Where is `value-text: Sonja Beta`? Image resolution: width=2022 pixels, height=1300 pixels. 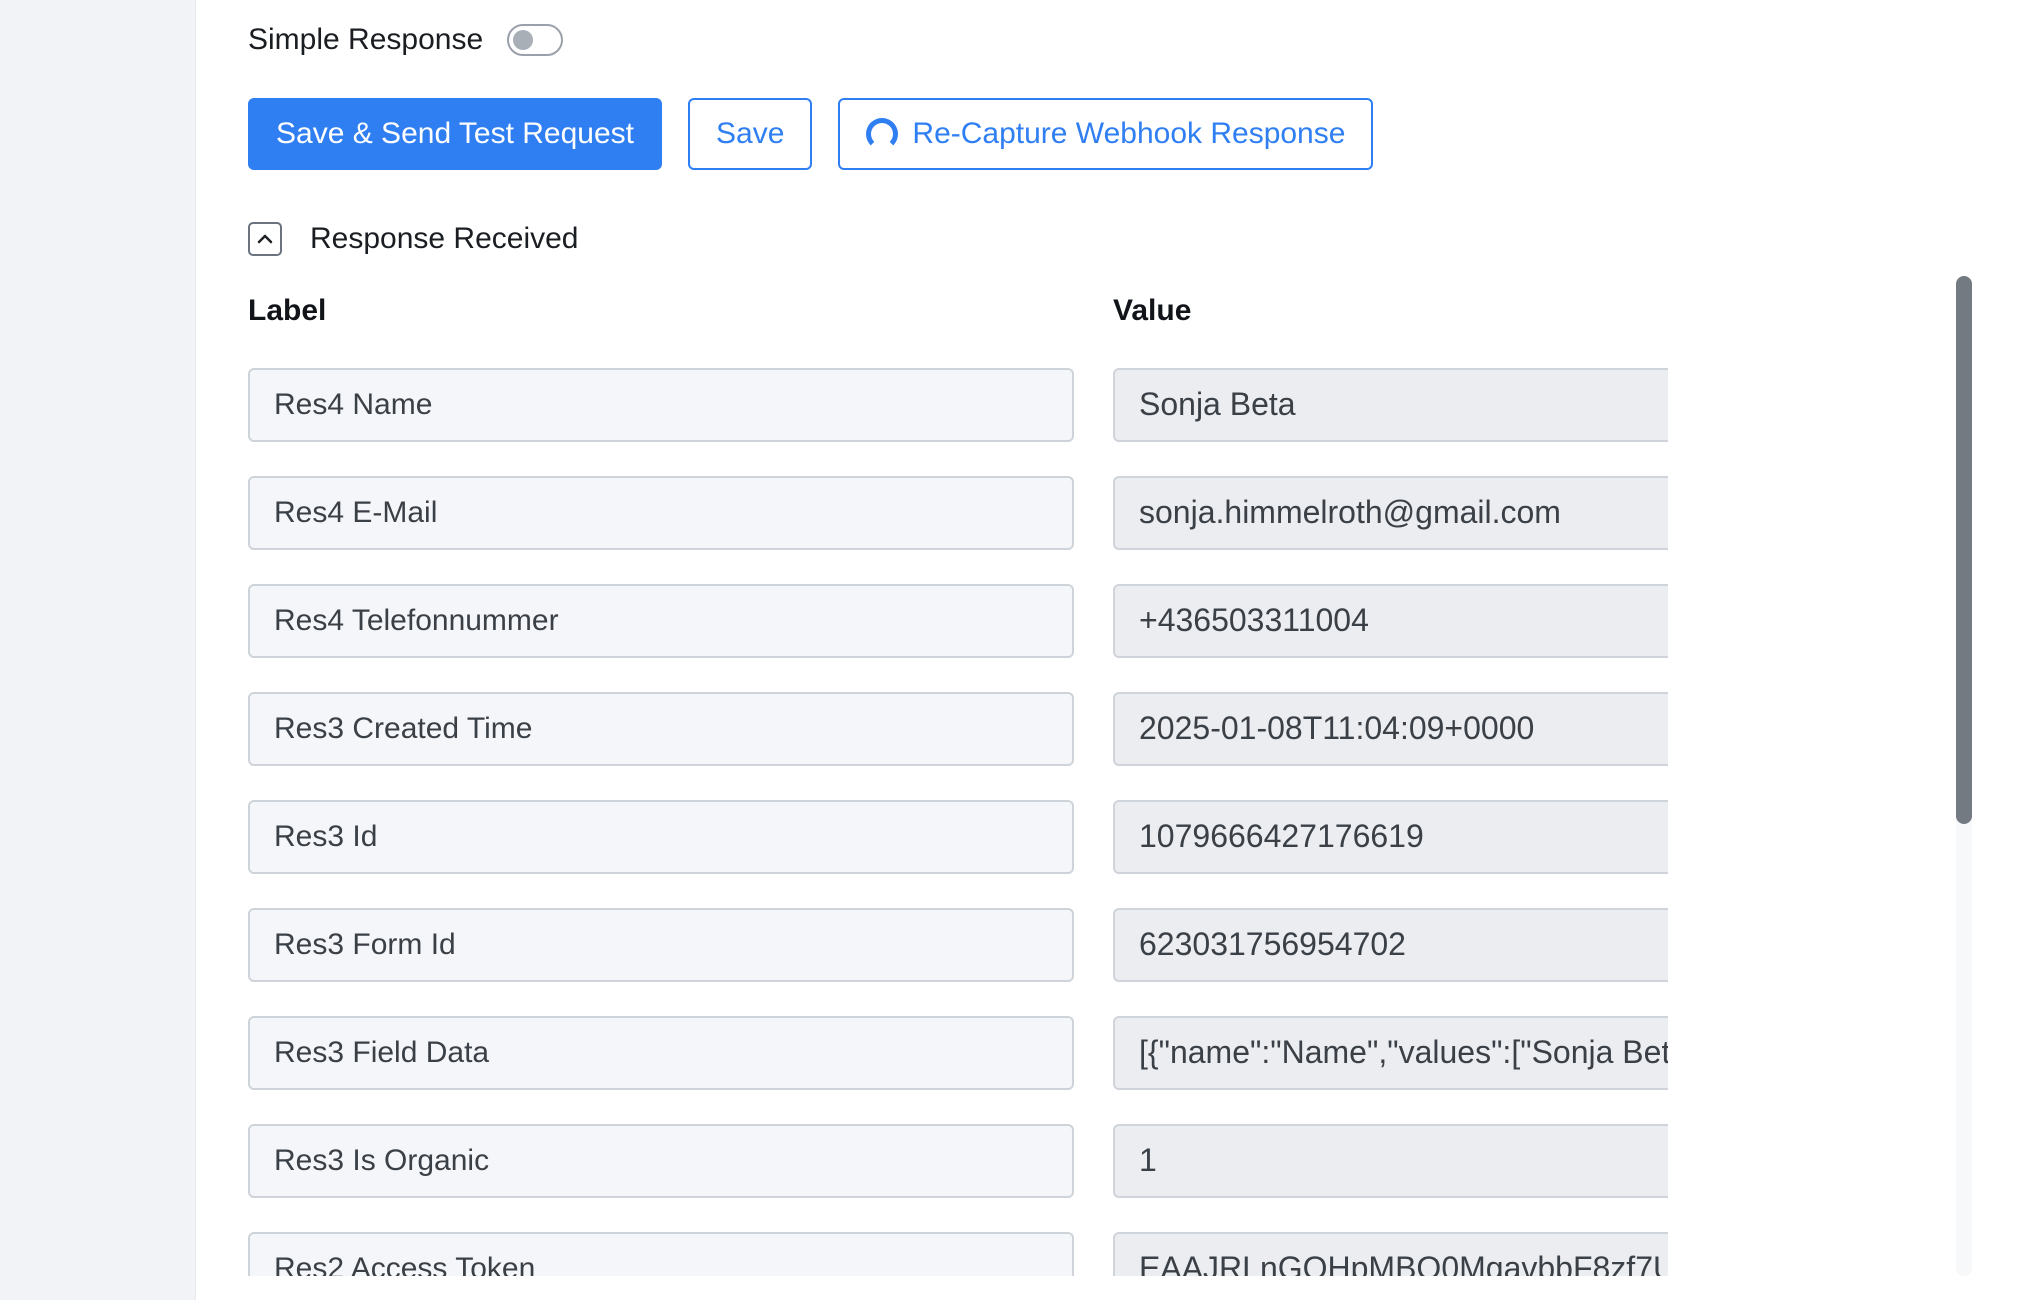 value-text: Sonja Beta is located at coordinates (1217, 404).